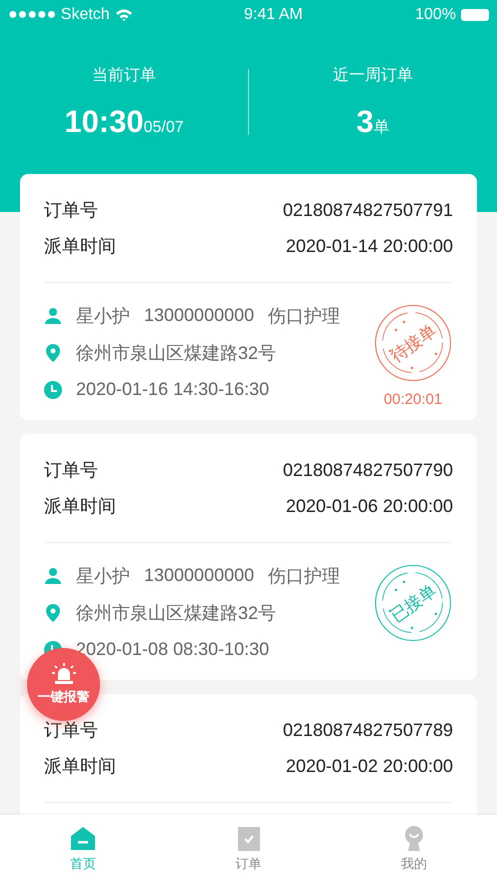  What do you see at coordinates (164, 127) in the screenshot?
I see `stat-unit: 05/07` at bounding box center [164, 127].